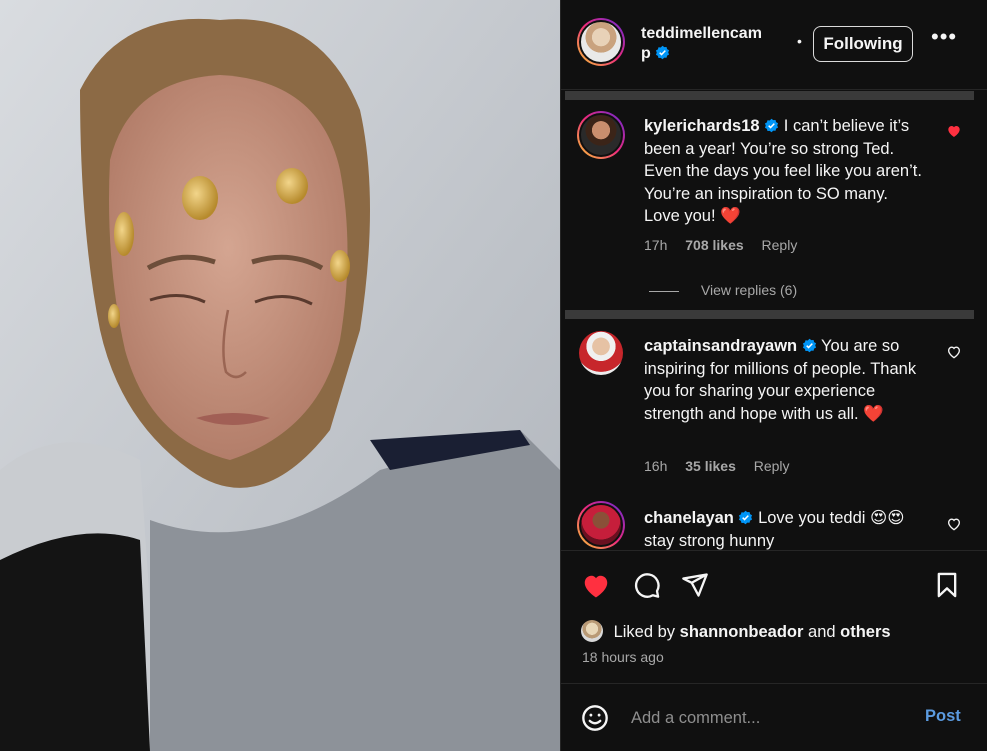 This screenshot has height=751, width=987. Describe the element at coordinates (947, 585) in the screenshot. I see `bookmark-icon` at that location.